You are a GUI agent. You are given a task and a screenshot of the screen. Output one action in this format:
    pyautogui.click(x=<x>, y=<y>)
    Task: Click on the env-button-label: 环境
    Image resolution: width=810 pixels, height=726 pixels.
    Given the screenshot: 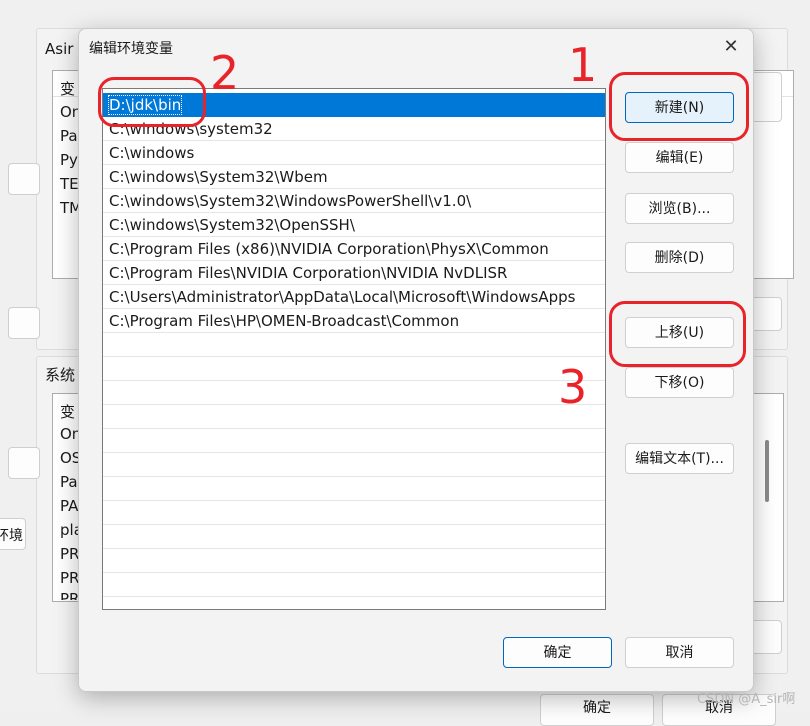 What is the action you would take?
    pyautogui.click(x=11, y=536)
    